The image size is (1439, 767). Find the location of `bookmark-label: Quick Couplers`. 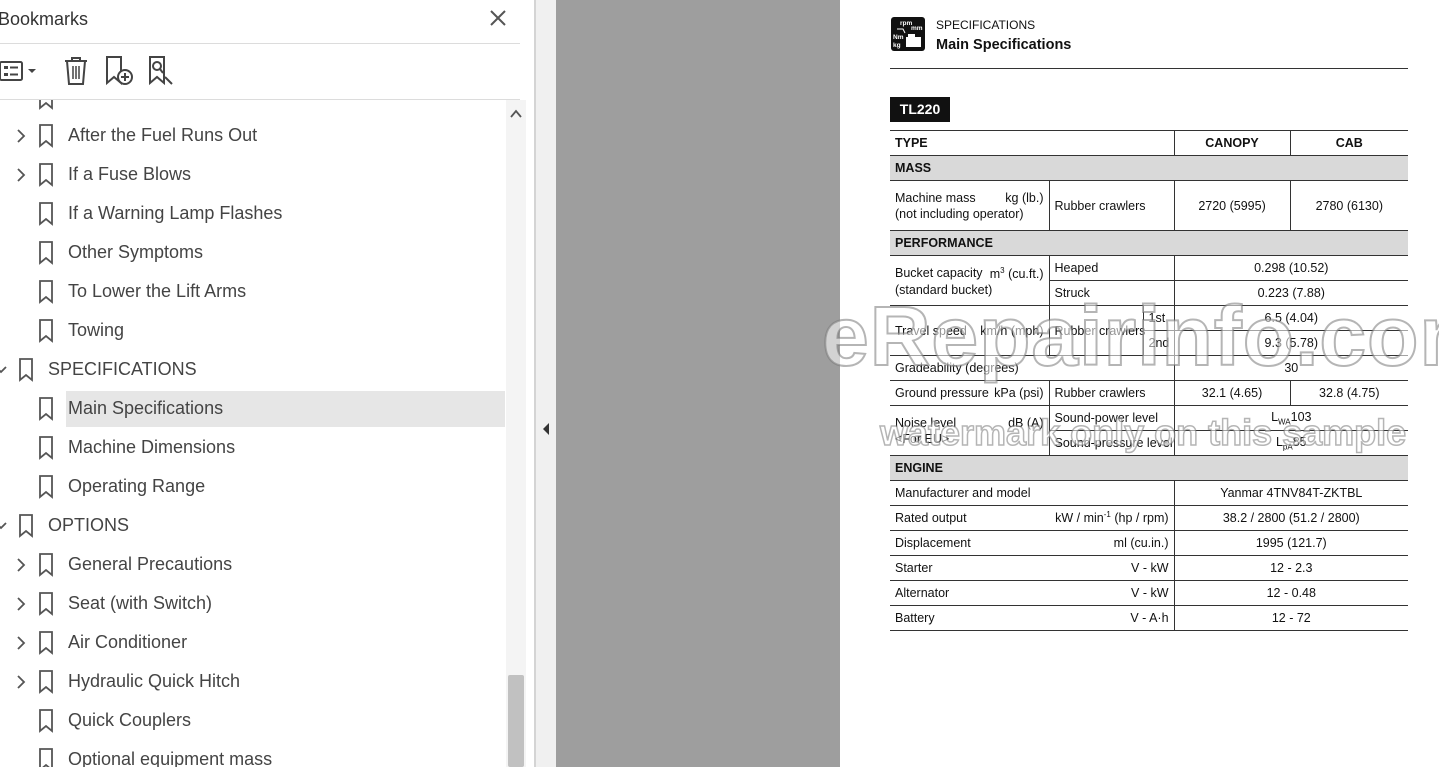

bookmark-label: Quick Couplers is located at coordinates (130, 720).